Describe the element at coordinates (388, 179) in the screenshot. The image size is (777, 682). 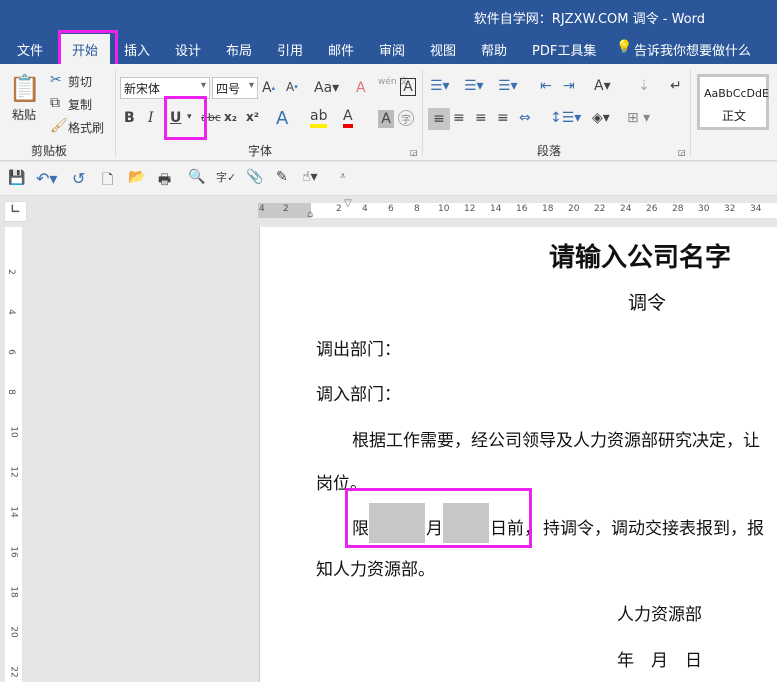
I see `quick-access-toolbar: 💾 ↶▾ ↺ 🗋 📂 🖶 🔍 字✓ 📎 ✎ ☝▾ ⩡` at that location.